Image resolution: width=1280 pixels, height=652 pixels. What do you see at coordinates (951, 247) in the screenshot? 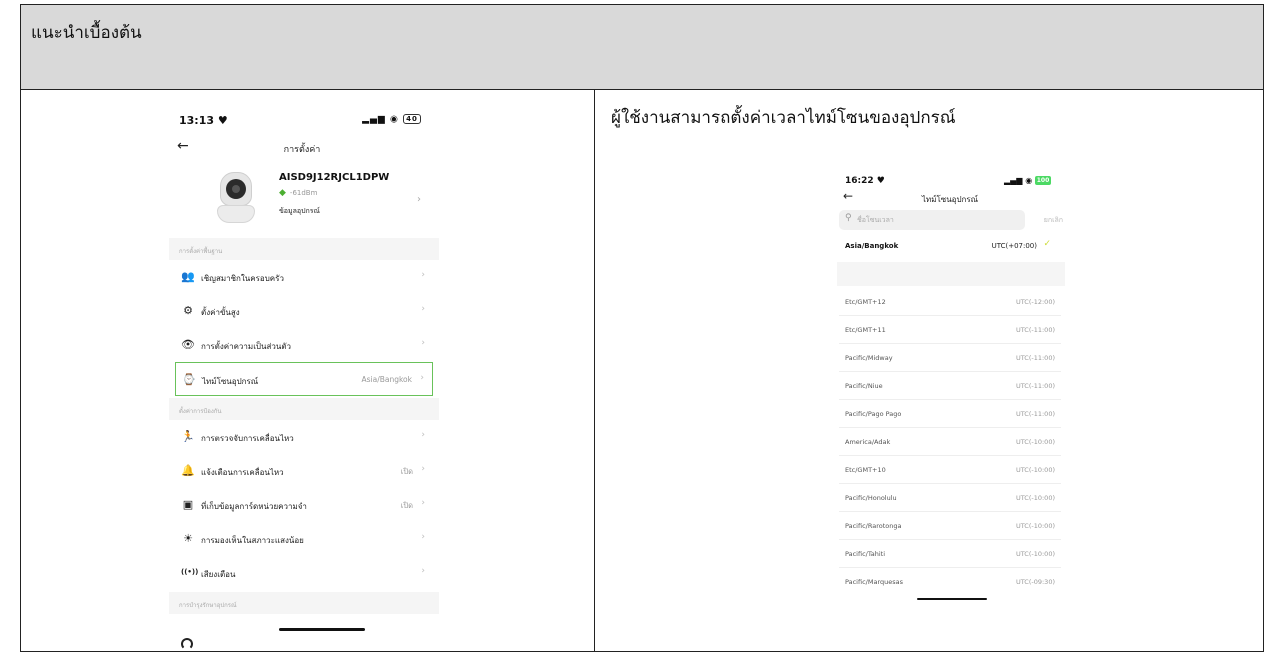
I see `current-timezone-row: Asia/Bangkok UTC(+07:00) ✓` at bounding box center [951, 247].